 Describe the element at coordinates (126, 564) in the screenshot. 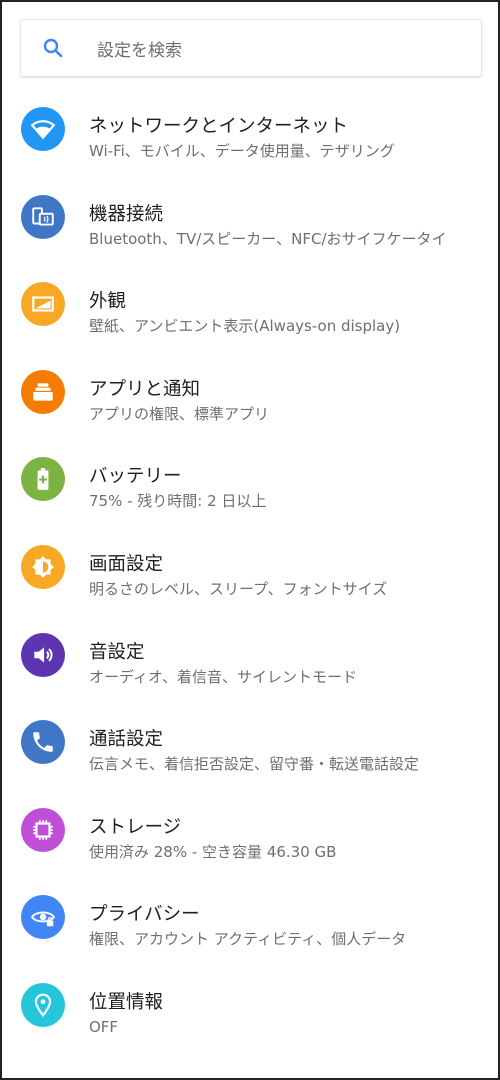

I see `item-title: 画面設定` at that location.